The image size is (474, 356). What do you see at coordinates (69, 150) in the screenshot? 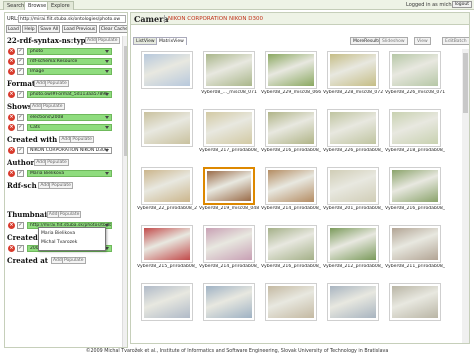
I see `property-value-field: NIKON CORPORATION NIKON D300` at bounding box center [69, 150].